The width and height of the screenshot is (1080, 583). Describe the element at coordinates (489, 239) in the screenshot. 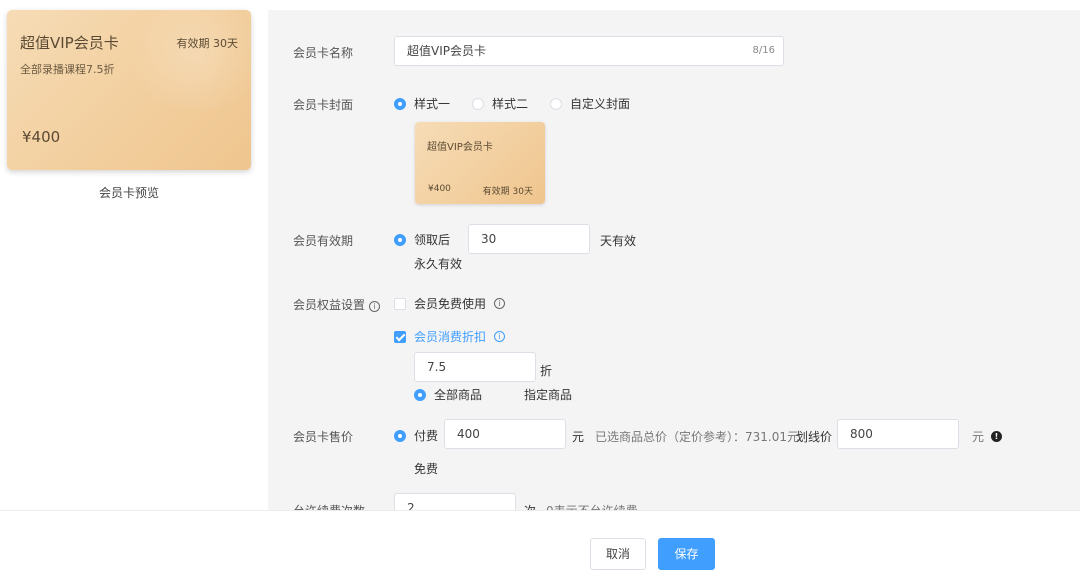

I see `validity-days-value: 30` at that location.